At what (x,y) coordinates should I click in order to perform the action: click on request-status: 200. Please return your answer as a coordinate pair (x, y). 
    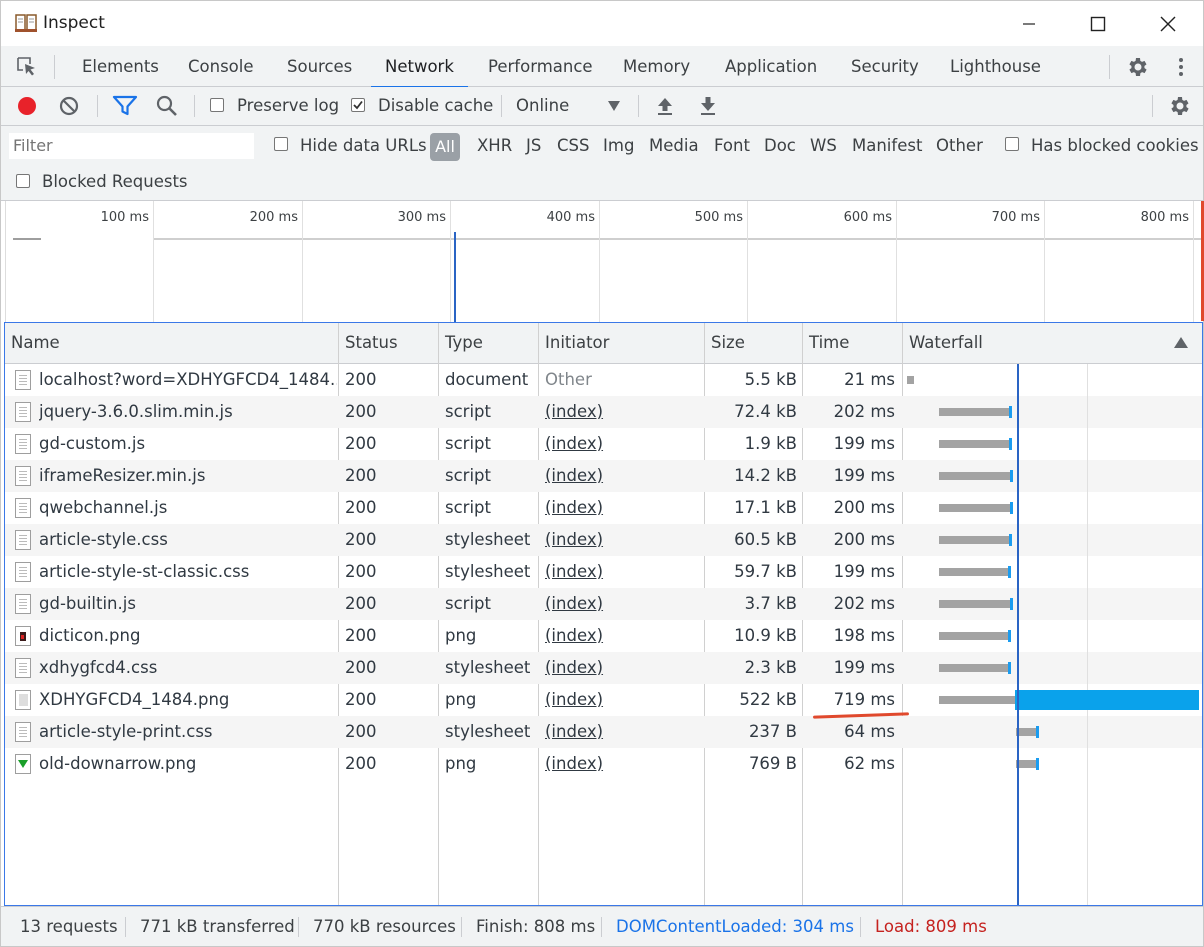
    Looking at the image, I should click on (361, 603).